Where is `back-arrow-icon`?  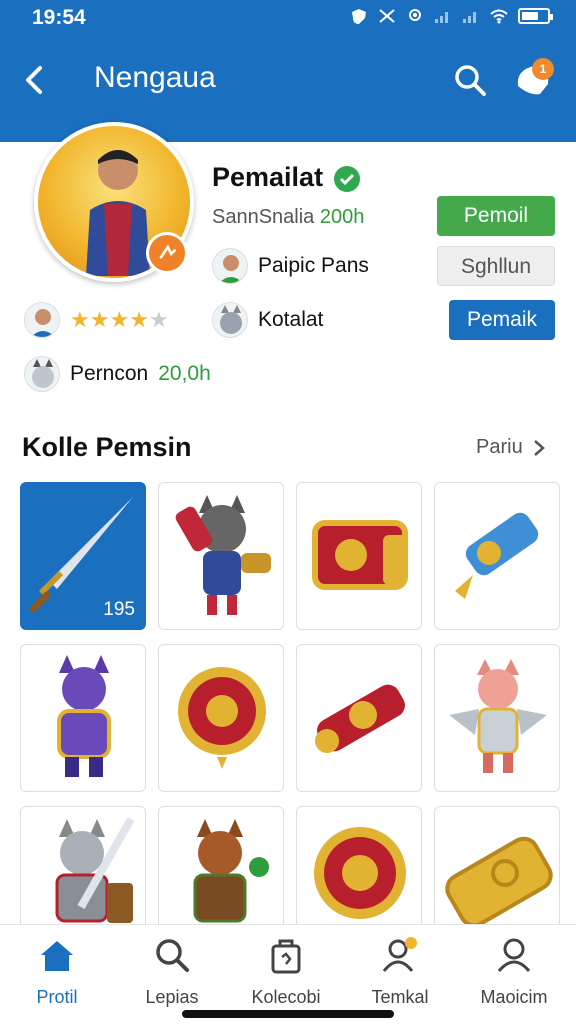 back-arrow-icon is located at coordinates (36, 80).